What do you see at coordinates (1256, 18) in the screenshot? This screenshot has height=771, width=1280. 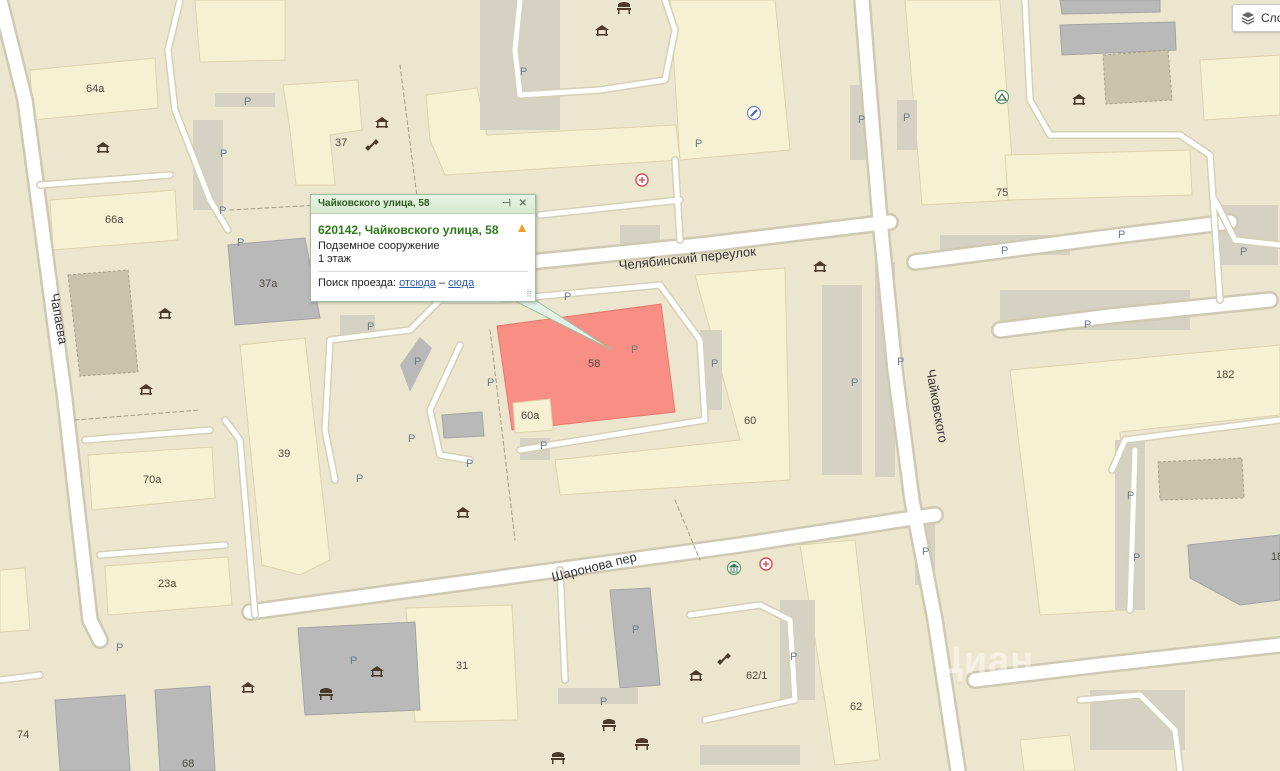 I see `layers-button: Сло` at bounding box center [1256, 18].